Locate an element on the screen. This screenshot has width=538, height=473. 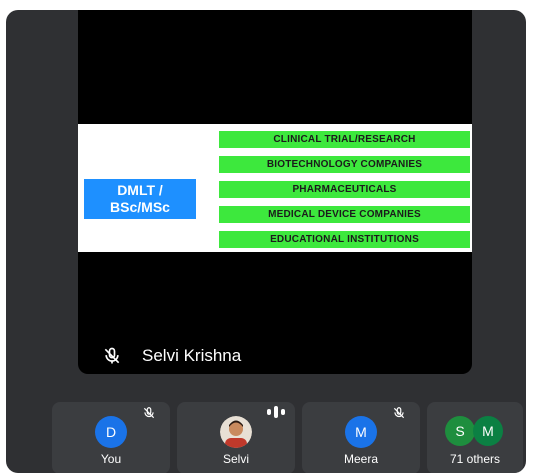
participant-name: Selvi is located at coordinates (235, 459).